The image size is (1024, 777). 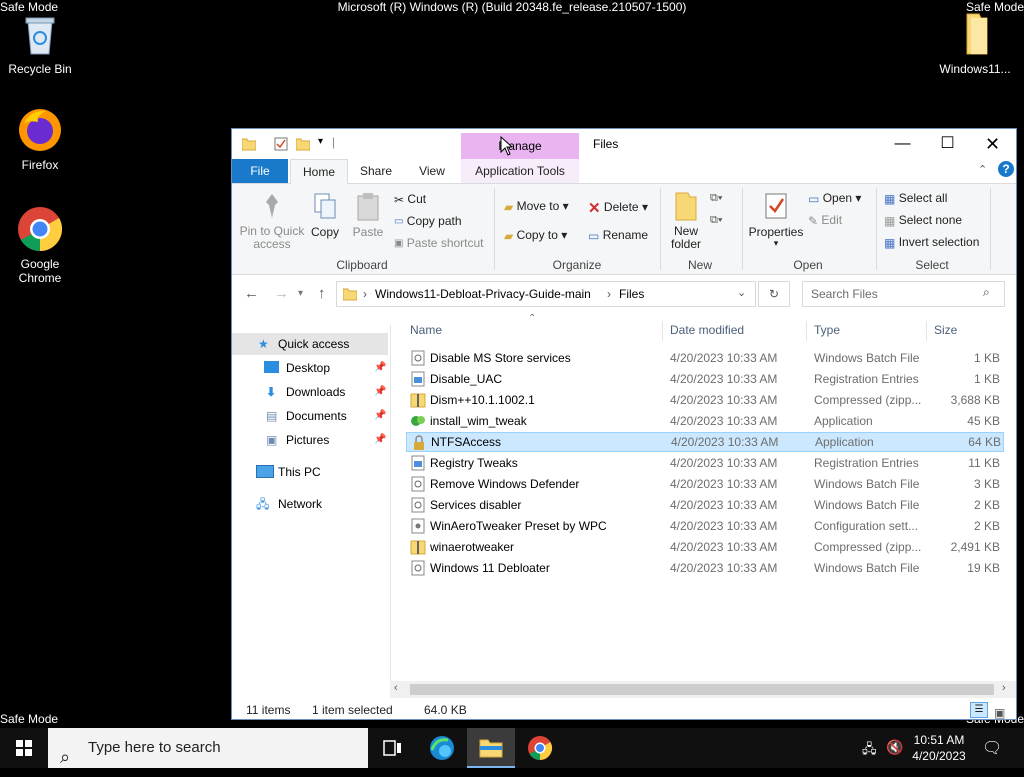 What do you see at coordinates (281, 145) in the screenshot?
I see `properties-quick-icon` at bounding box center [281, 145].